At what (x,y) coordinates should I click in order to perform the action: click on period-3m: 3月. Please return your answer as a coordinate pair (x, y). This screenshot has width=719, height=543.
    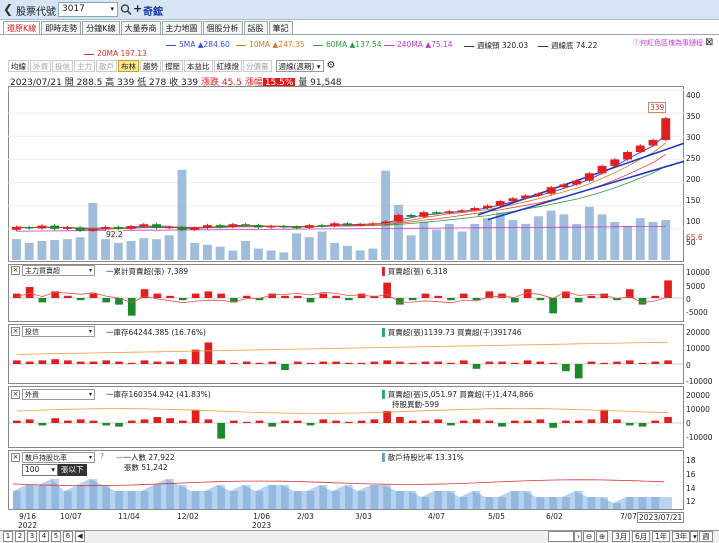
    Looking at the image, I should click on (621, 536).